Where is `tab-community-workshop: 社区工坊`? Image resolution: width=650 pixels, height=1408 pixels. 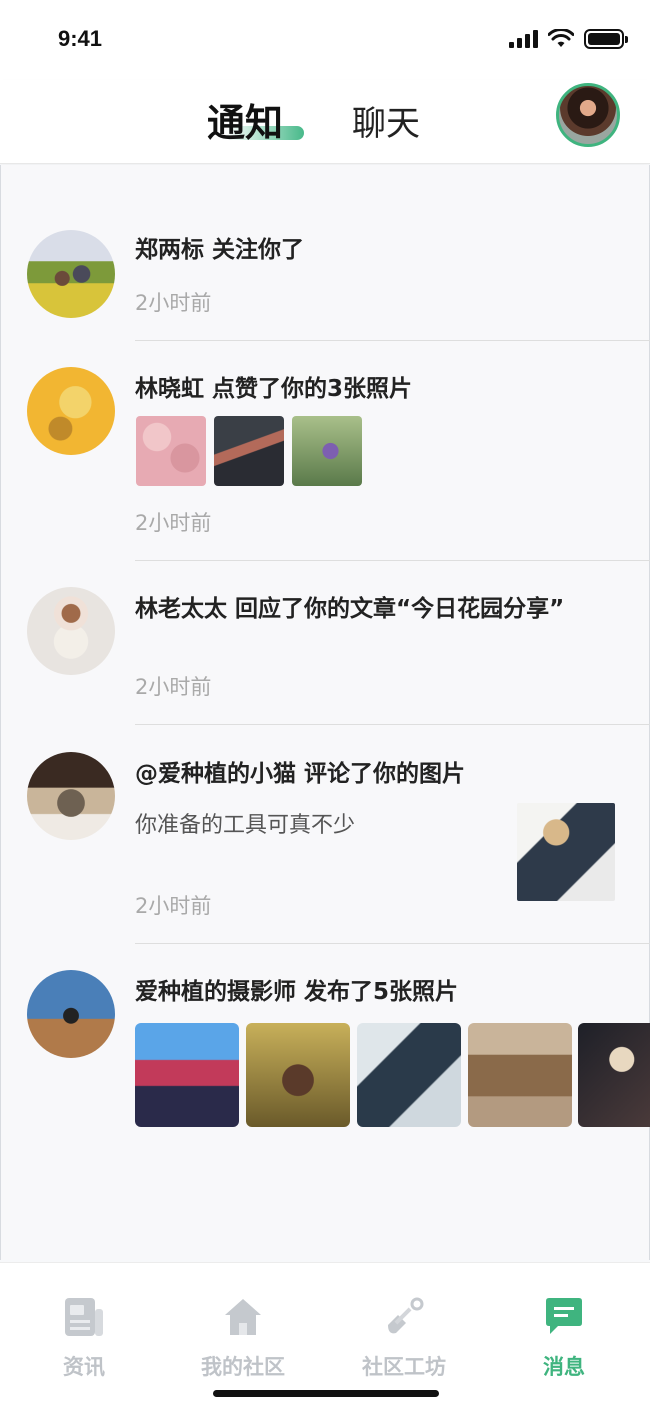
tab-community-workshop: 社区工坊 is located at coordinates (404, 1323).